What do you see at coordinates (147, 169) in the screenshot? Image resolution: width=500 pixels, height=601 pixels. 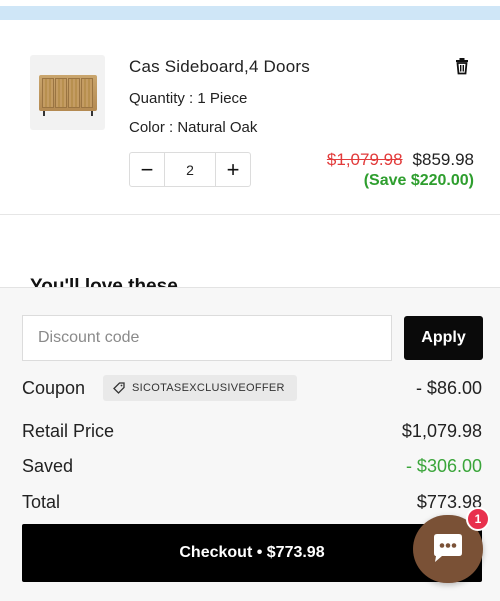 I see `decrease-quantity-button: −` at bounding box center [147, 169].